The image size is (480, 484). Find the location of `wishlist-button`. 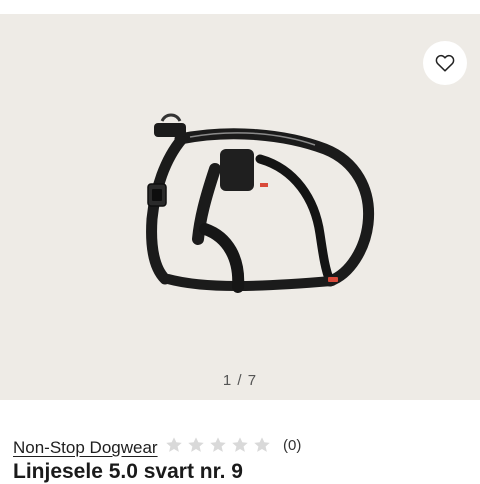

wishlist-button is located at coordinates (445, 63).